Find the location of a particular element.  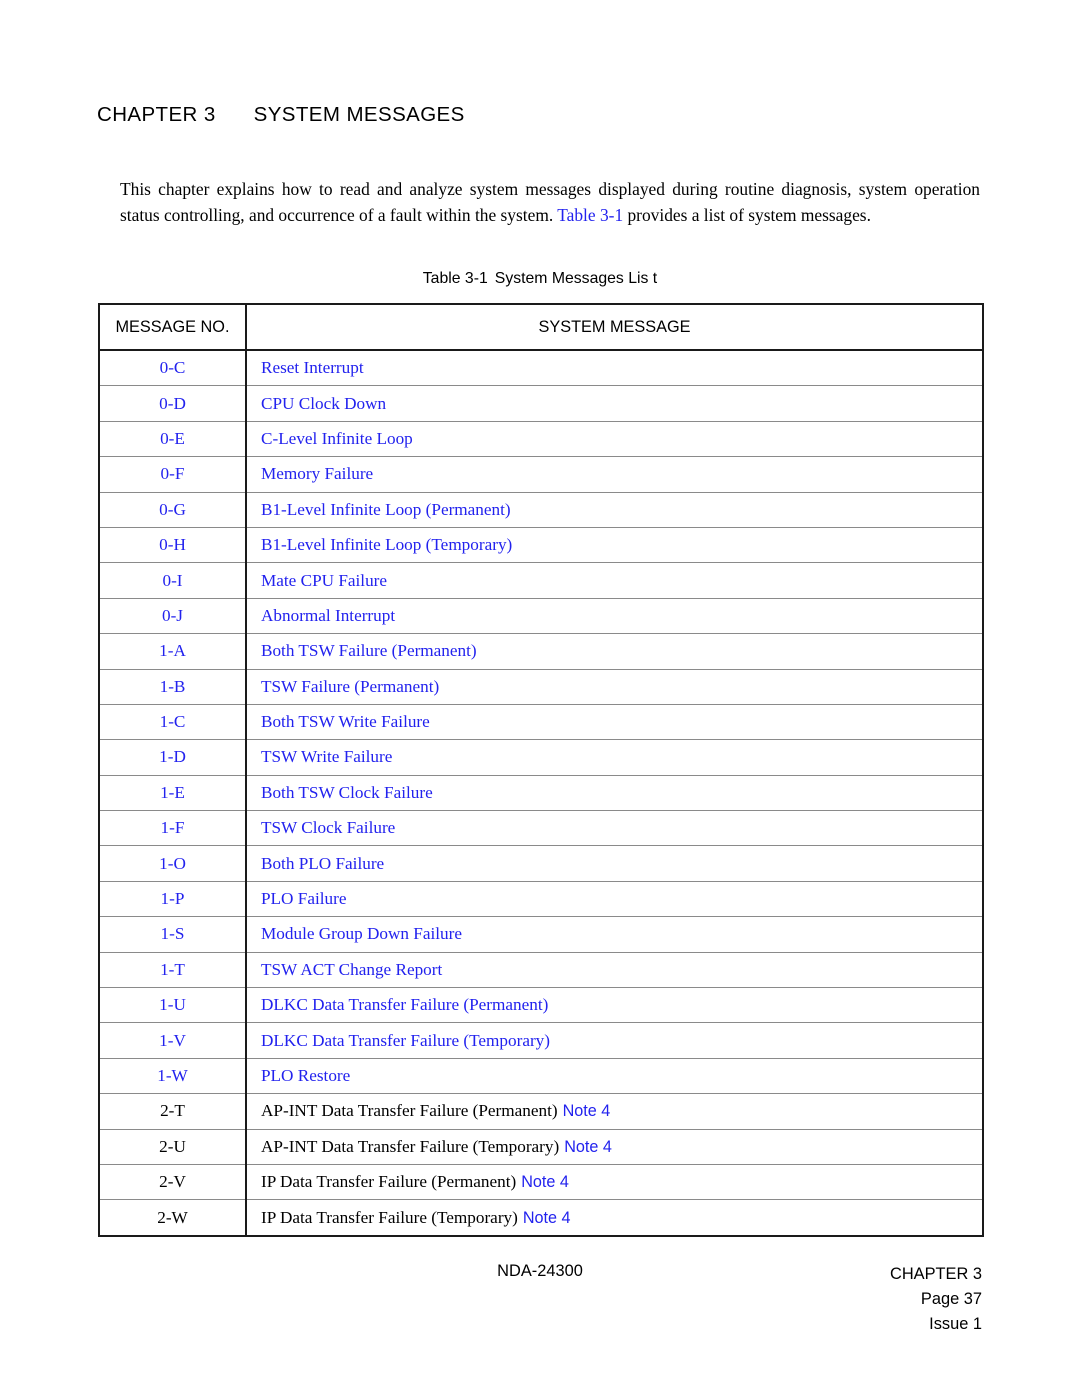

cell-system-message: B1-Level Infinite Loop (Permanent) is located at coordinates (614, 509).